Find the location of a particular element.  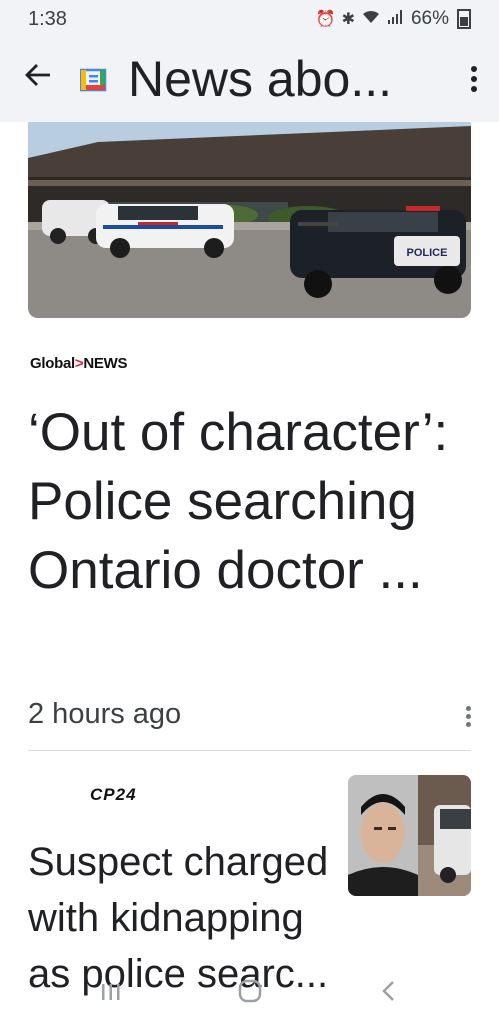

source-logo-global-news: Global>NEWS is located at coordinates (78, 363).